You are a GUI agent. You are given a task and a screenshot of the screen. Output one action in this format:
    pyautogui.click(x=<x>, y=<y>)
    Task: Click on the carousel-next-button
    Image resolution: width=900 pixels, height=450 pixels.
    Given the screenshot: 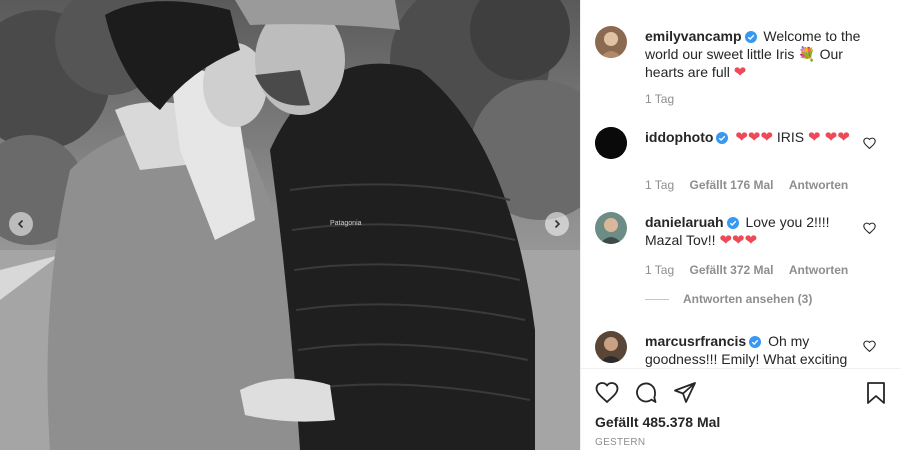 What is the action you would take?
    pyautogui.click(x=557, y=224)
    